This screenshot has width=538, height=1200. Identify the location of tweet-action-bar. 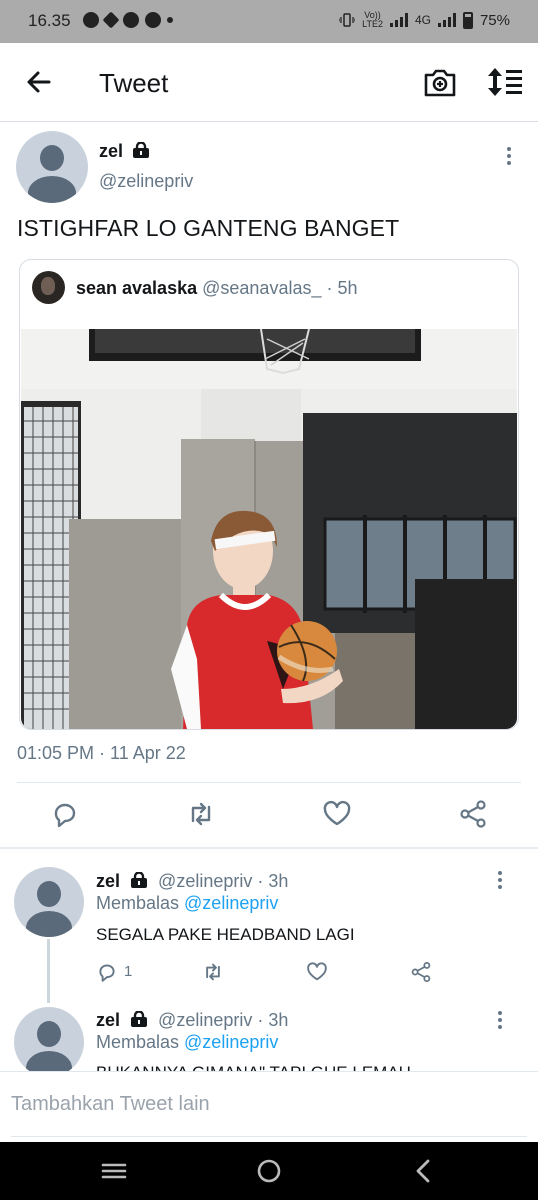
(269, 815).